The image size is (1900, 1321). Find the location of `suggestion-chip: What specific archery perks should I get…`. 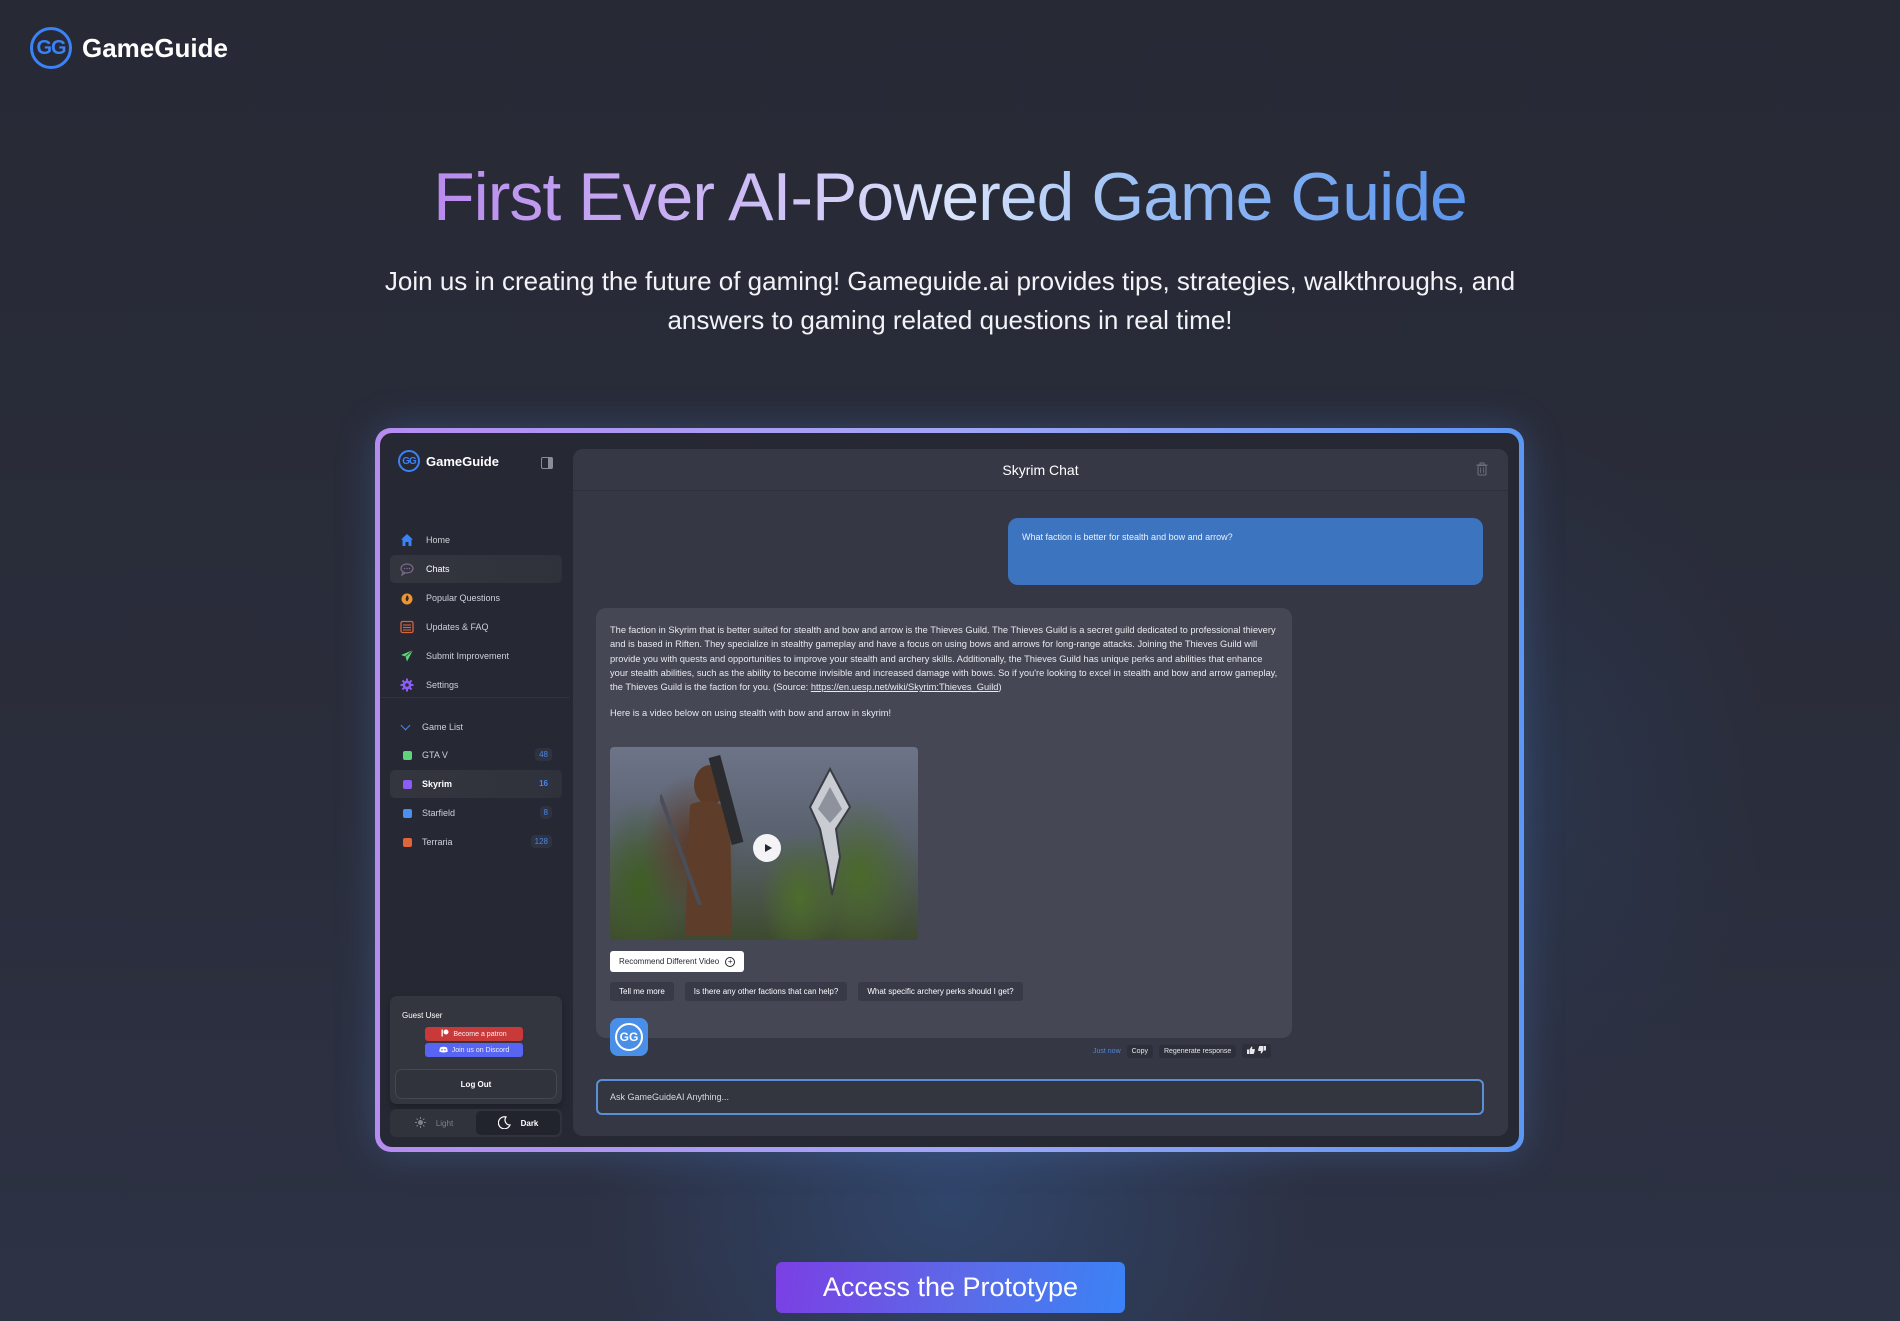

suggestion-chip: What specific archery perks should I get… is located at coordinates (940, 991).